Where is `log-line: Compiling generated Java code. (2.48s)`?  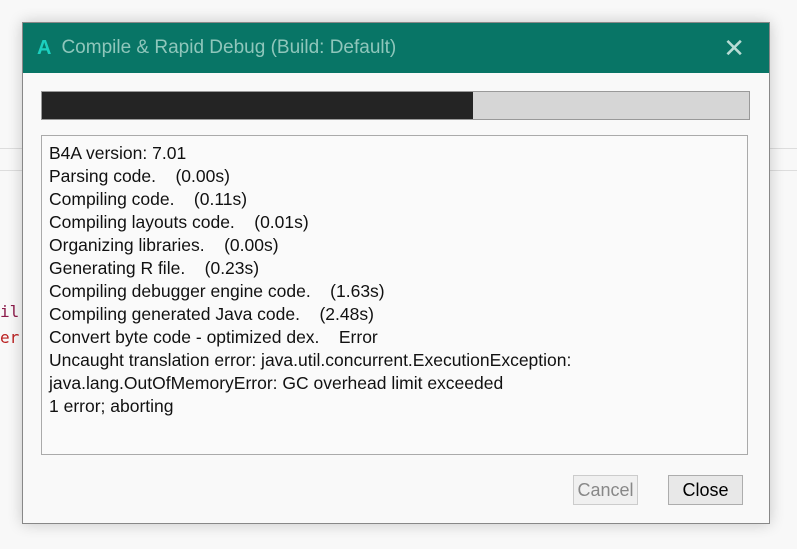 log-line: Compiling generated Java code. (2.48s) is located at coordinates (211, 314).